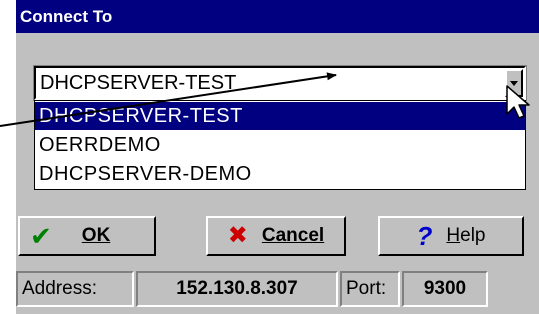 The image size is (539, 314). What do you see at coordinates (280, 116) in the screenshot?
I see `list-item: DHCPSERVER-TEST` at bounding box center [280, 116].